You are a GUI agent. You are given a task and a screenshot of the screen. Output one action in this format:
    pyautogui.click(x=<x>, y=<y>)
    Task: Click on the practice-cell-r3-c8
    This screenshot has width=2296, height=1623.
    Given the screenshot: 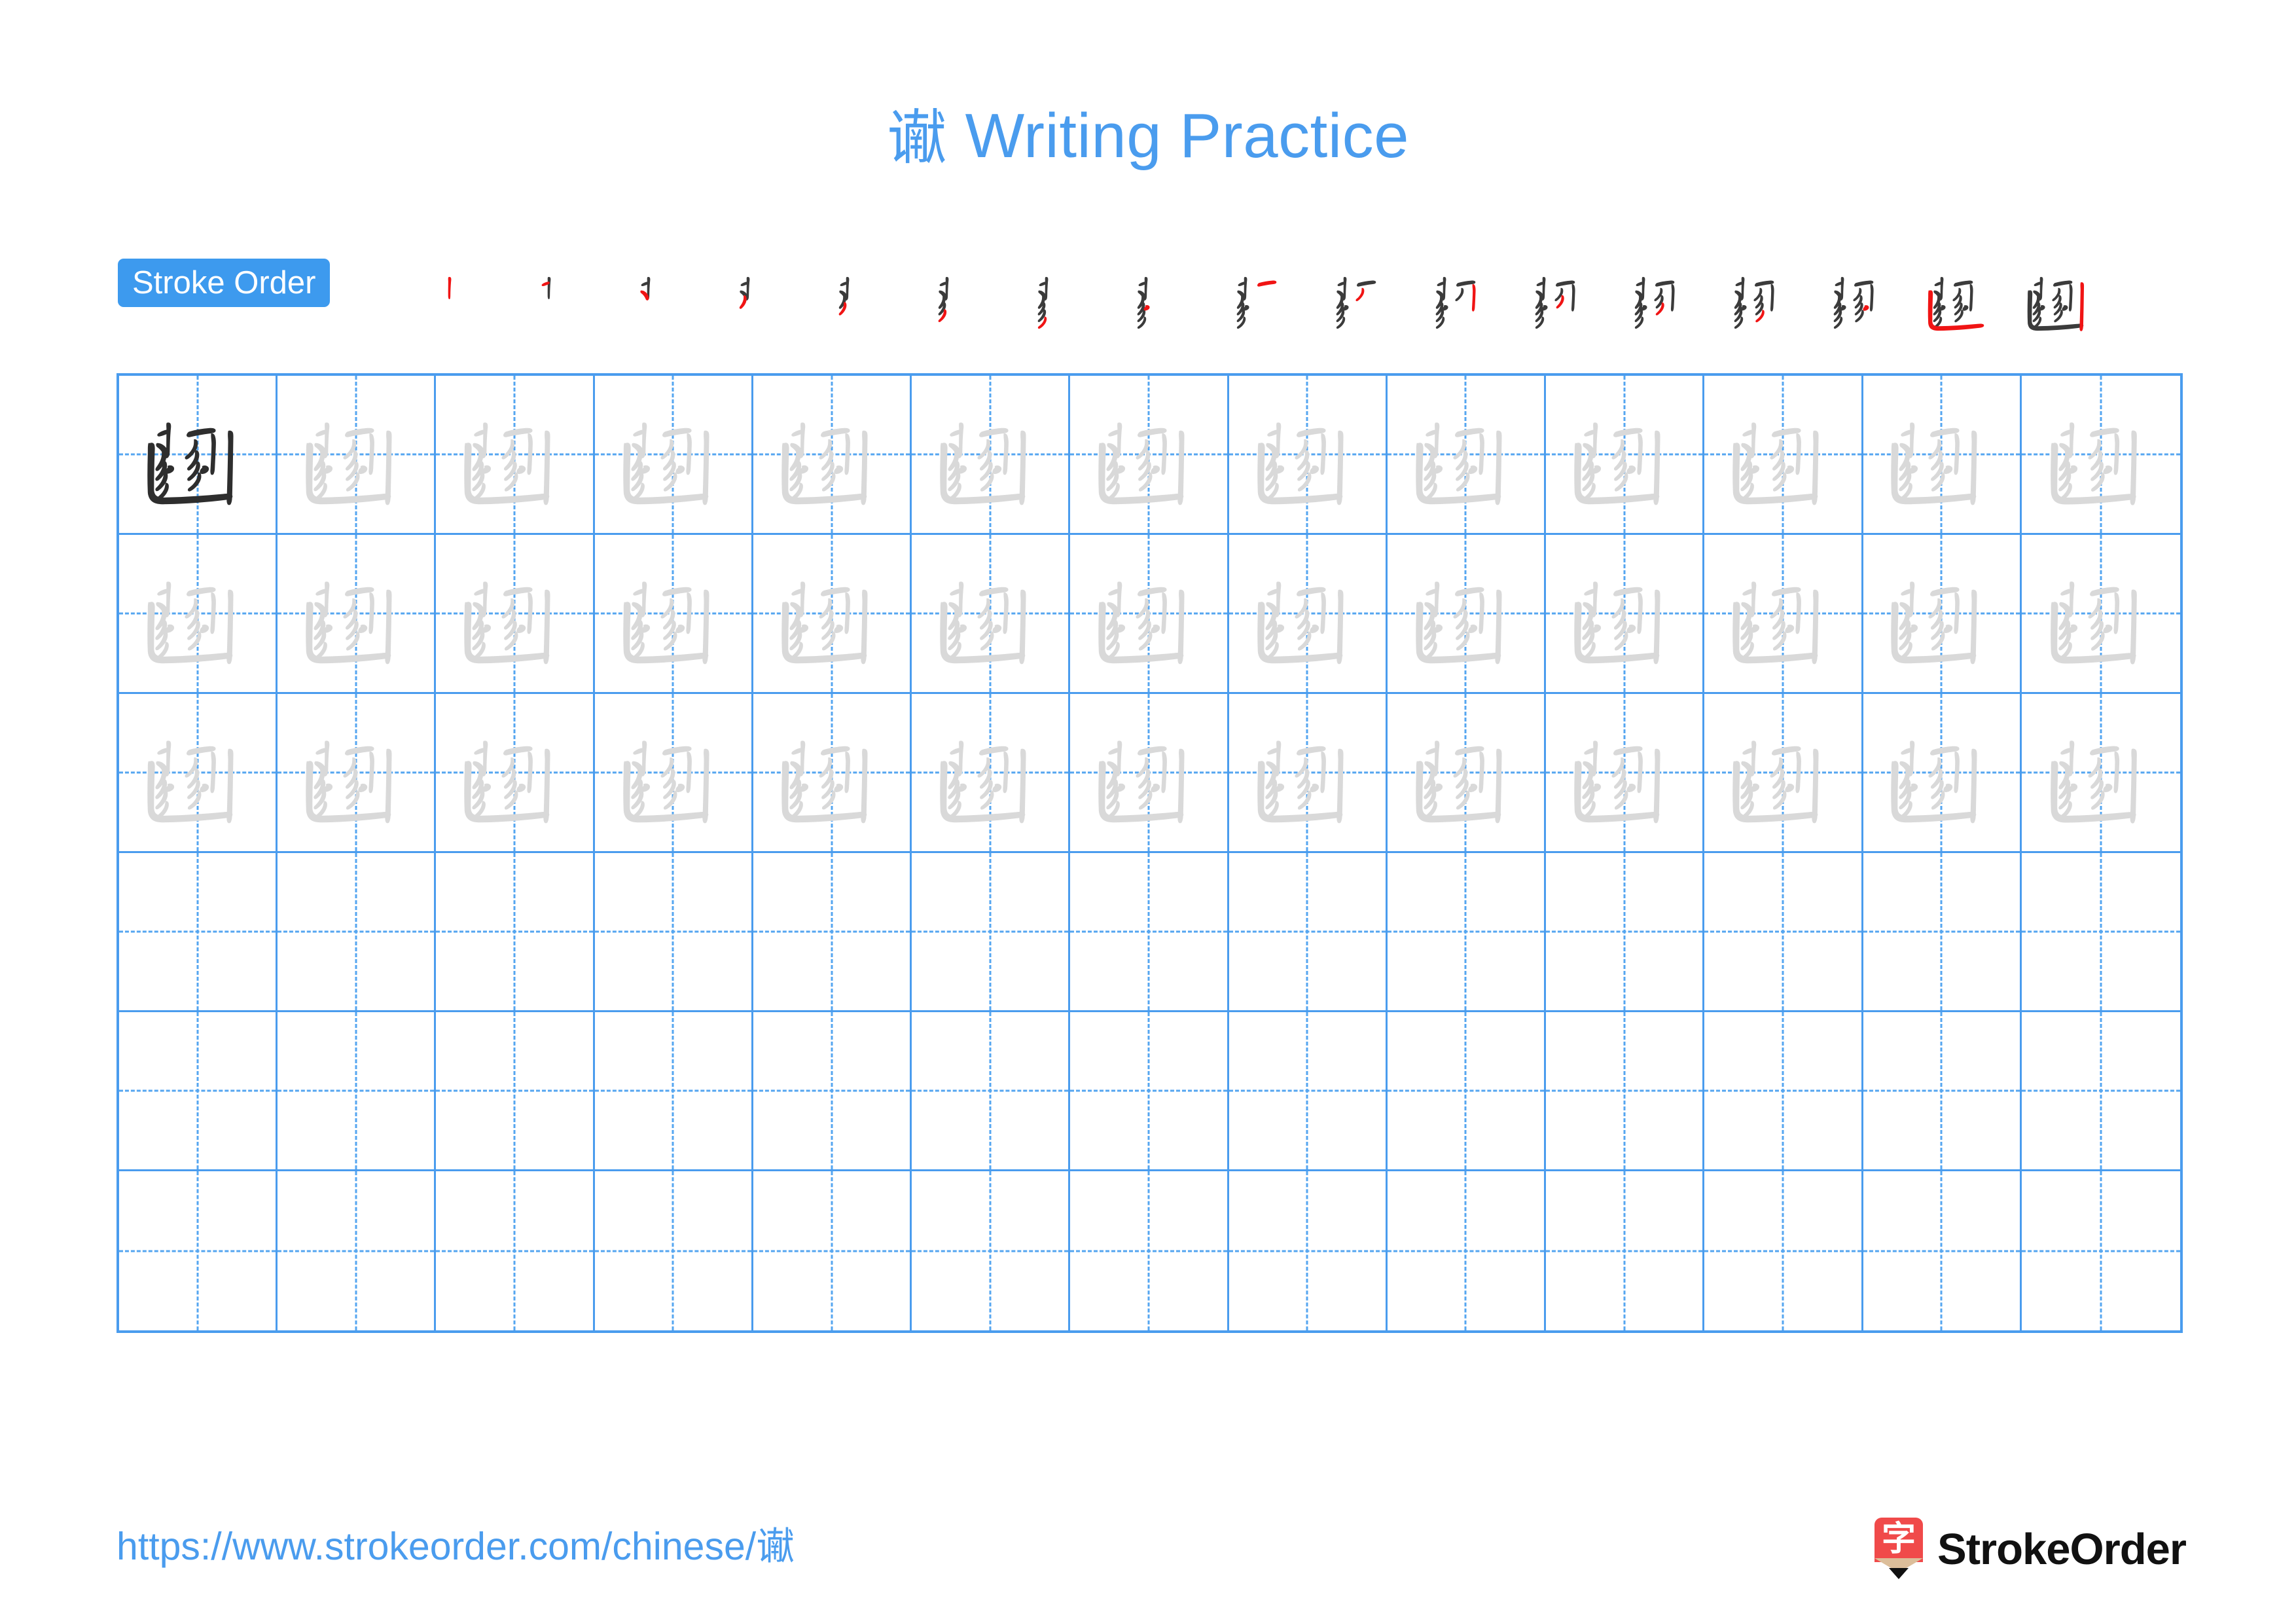 What is the action you would take?
    pyautogui.click(x=1308, y=773)
    